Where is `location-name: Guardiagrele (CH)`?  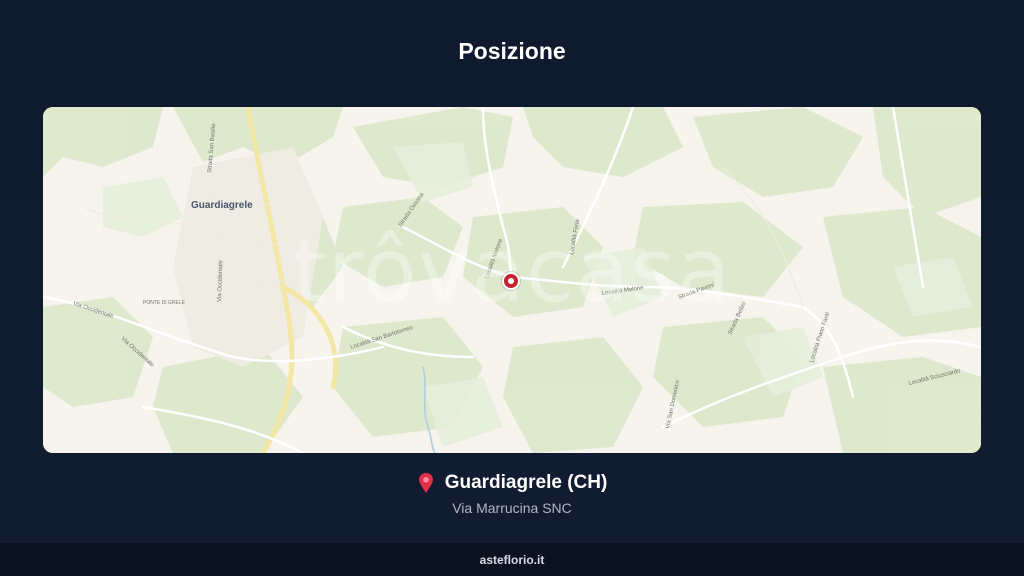
location-name: Guardiagrele (CH) is located at coordinates (526, 482).